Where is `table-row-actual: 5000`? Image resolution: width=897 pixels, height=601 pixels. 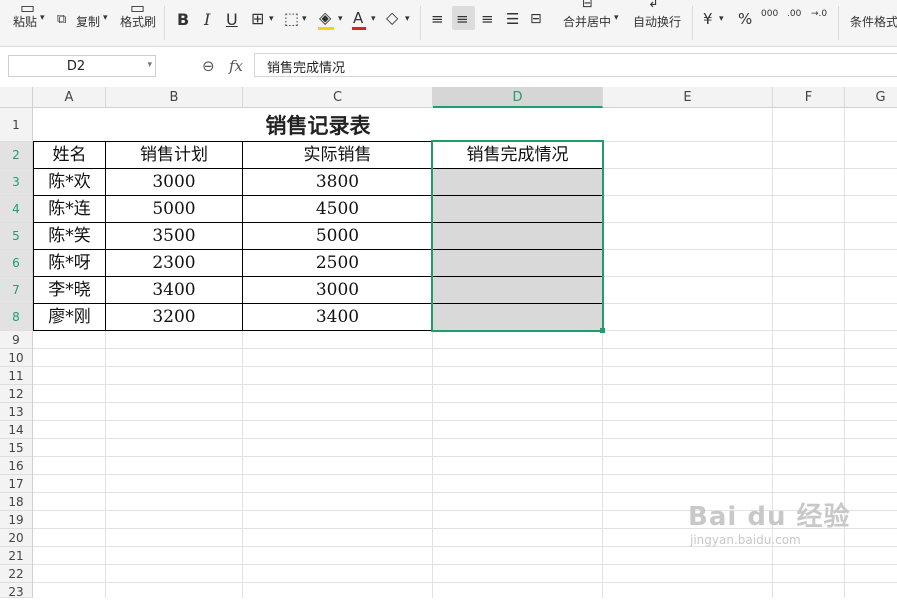 table-row-actual: 5000 is located at coordinates (338, 236).